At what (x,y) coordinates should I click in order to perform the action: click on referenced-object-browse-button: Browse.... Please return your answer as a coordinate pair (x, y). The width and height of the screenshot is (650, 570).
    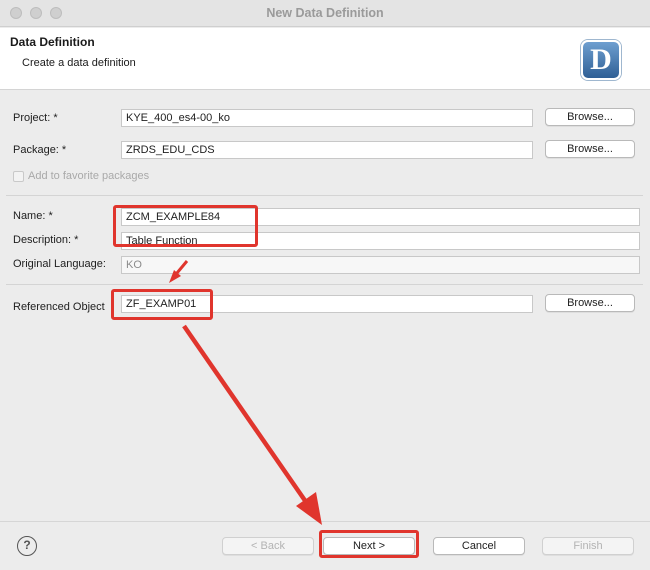
    Looking at the image, I should click on (590, 303).